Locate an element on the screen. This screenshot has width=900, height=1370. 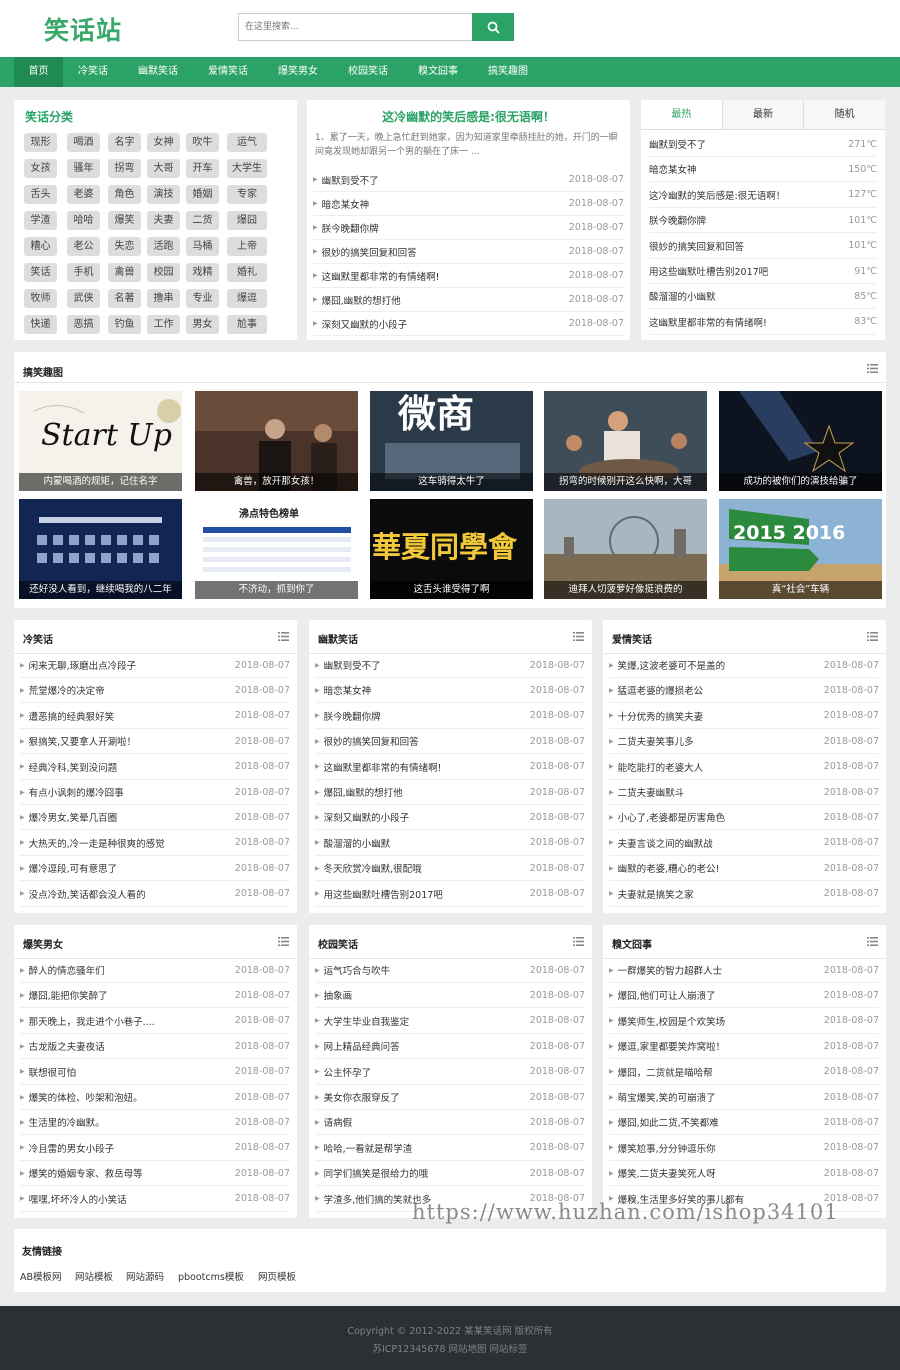
nav-humor-jokes: 幽默笑话 is located at coordinates (158, 72).